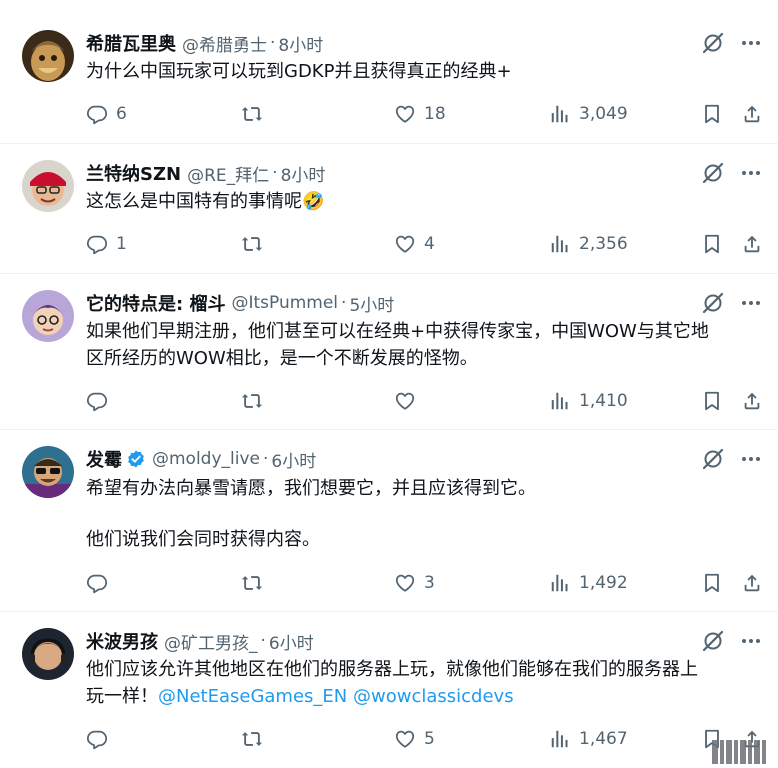 This screenshot has height=768, width=778. What do you see at coordinates (414, 583) in the screenshot?
I see `like-button: 3` at bounding box center [414, 583].